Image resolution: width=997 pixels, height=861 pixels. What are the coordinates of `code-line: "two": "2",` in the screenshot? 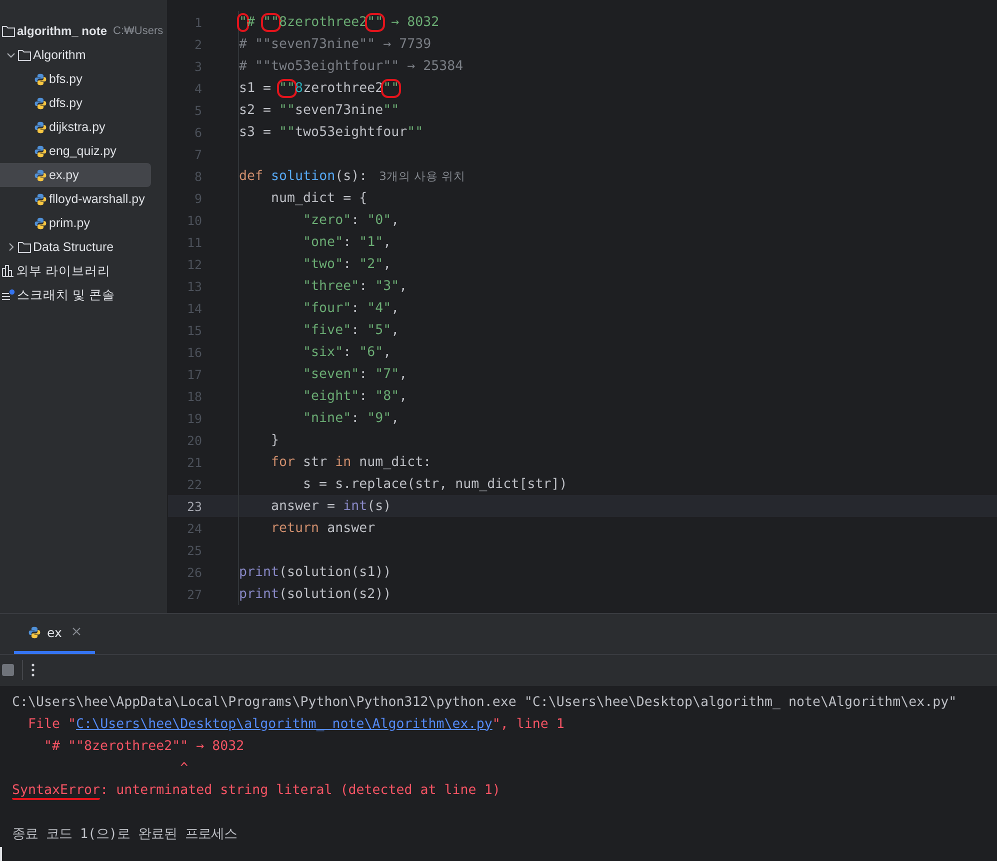 It's located at (617, 264).